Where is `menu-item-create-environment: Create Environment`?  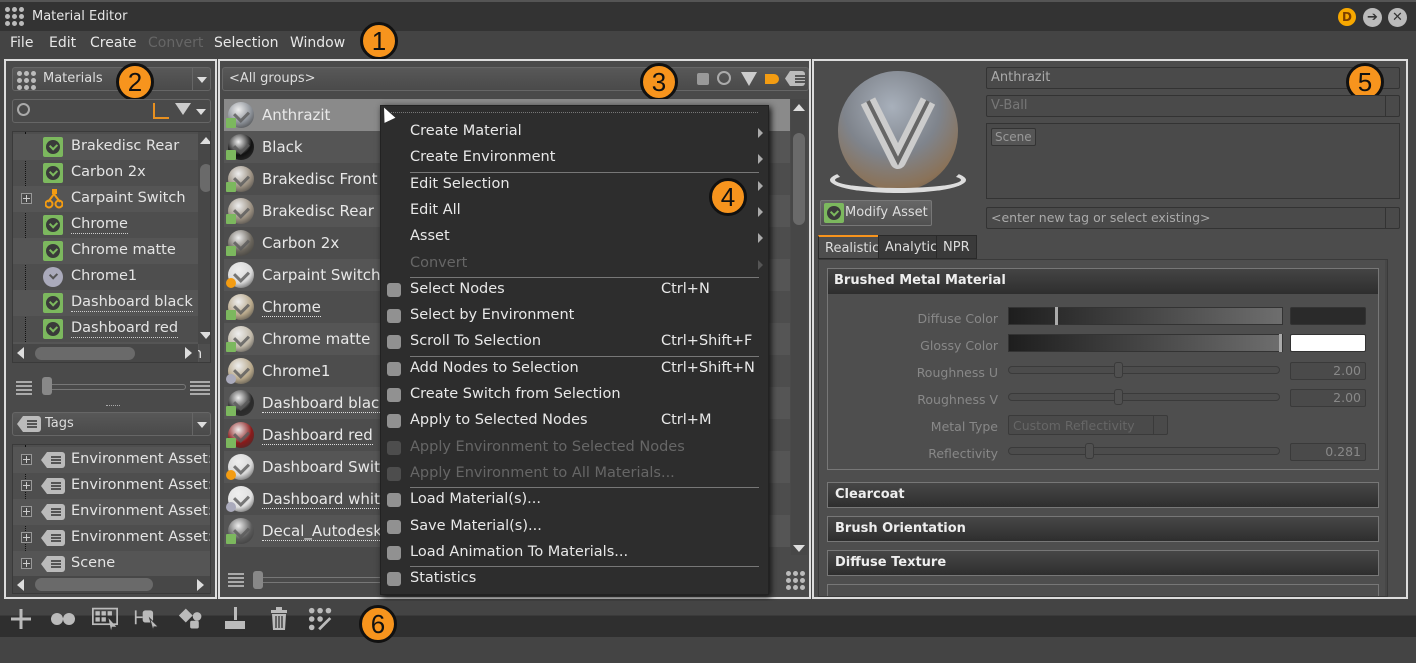
menu-item-create-environment: Create Environment is located at coordinates (575, 158).